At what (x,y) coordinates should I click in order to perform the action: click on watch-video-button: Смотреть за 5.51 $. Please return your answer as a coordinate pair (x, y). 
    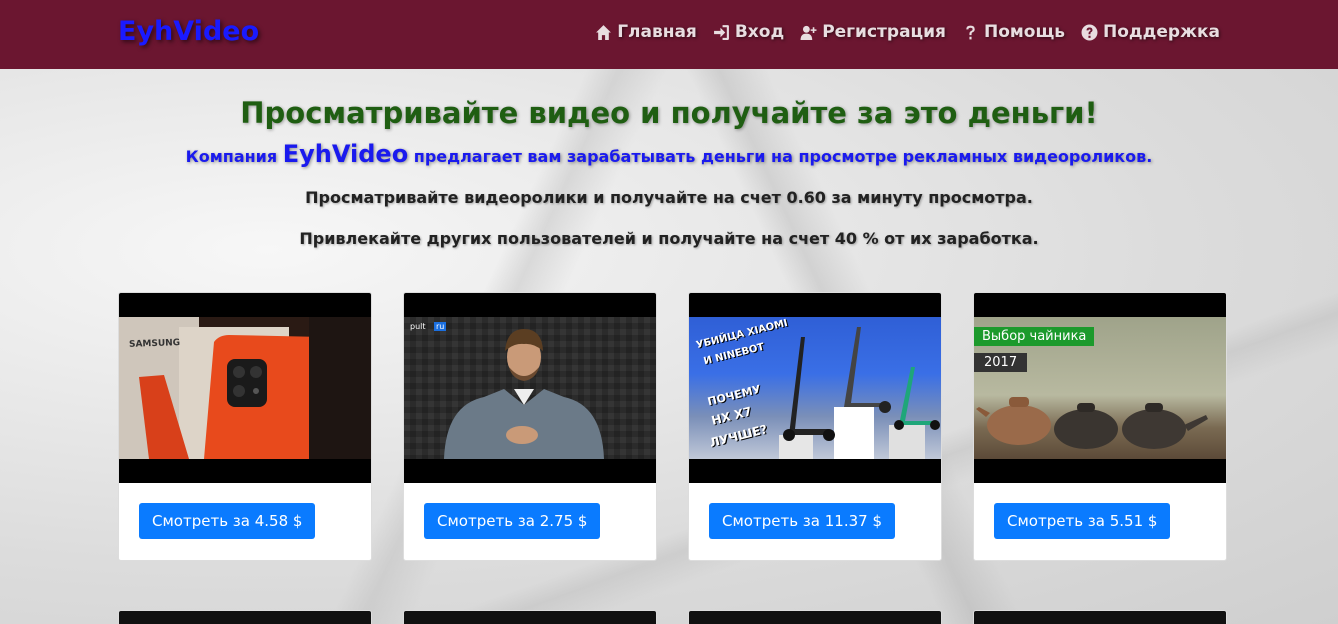
    Looking at the image, I should click on (1082, 521).